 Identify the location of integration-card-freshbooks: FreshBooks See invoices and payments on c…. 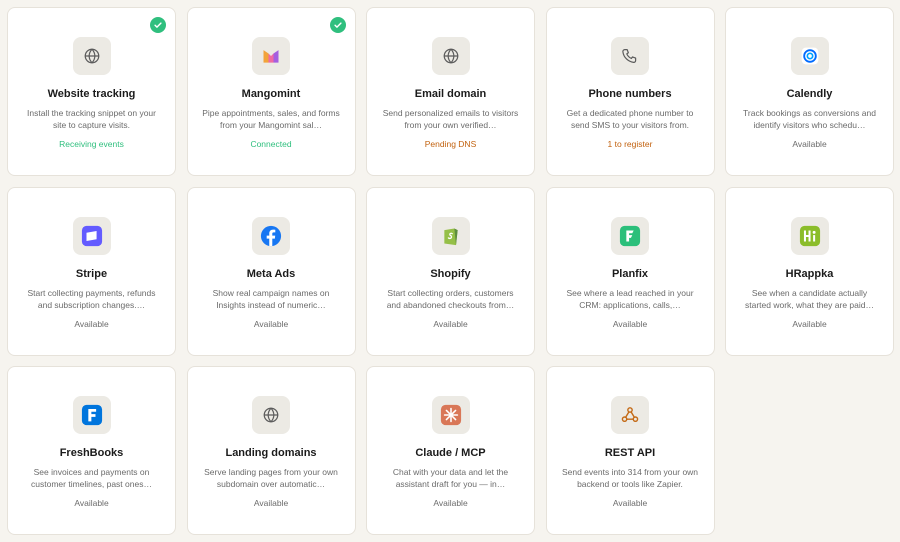
(91, 450).